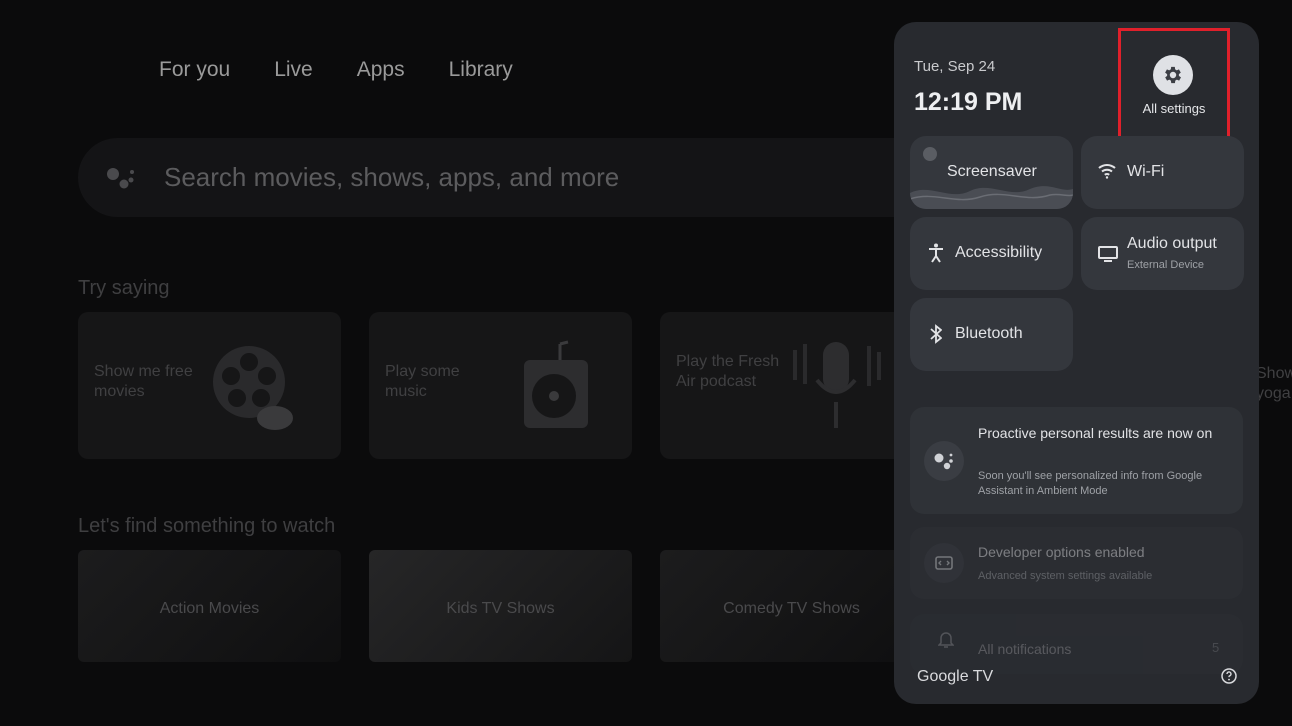 Image resolution: width=1292 pixels, height=726 pixels. Describe the element at coordinates (1174, 83) in the screenshot. I see `highlight-box` at that location.